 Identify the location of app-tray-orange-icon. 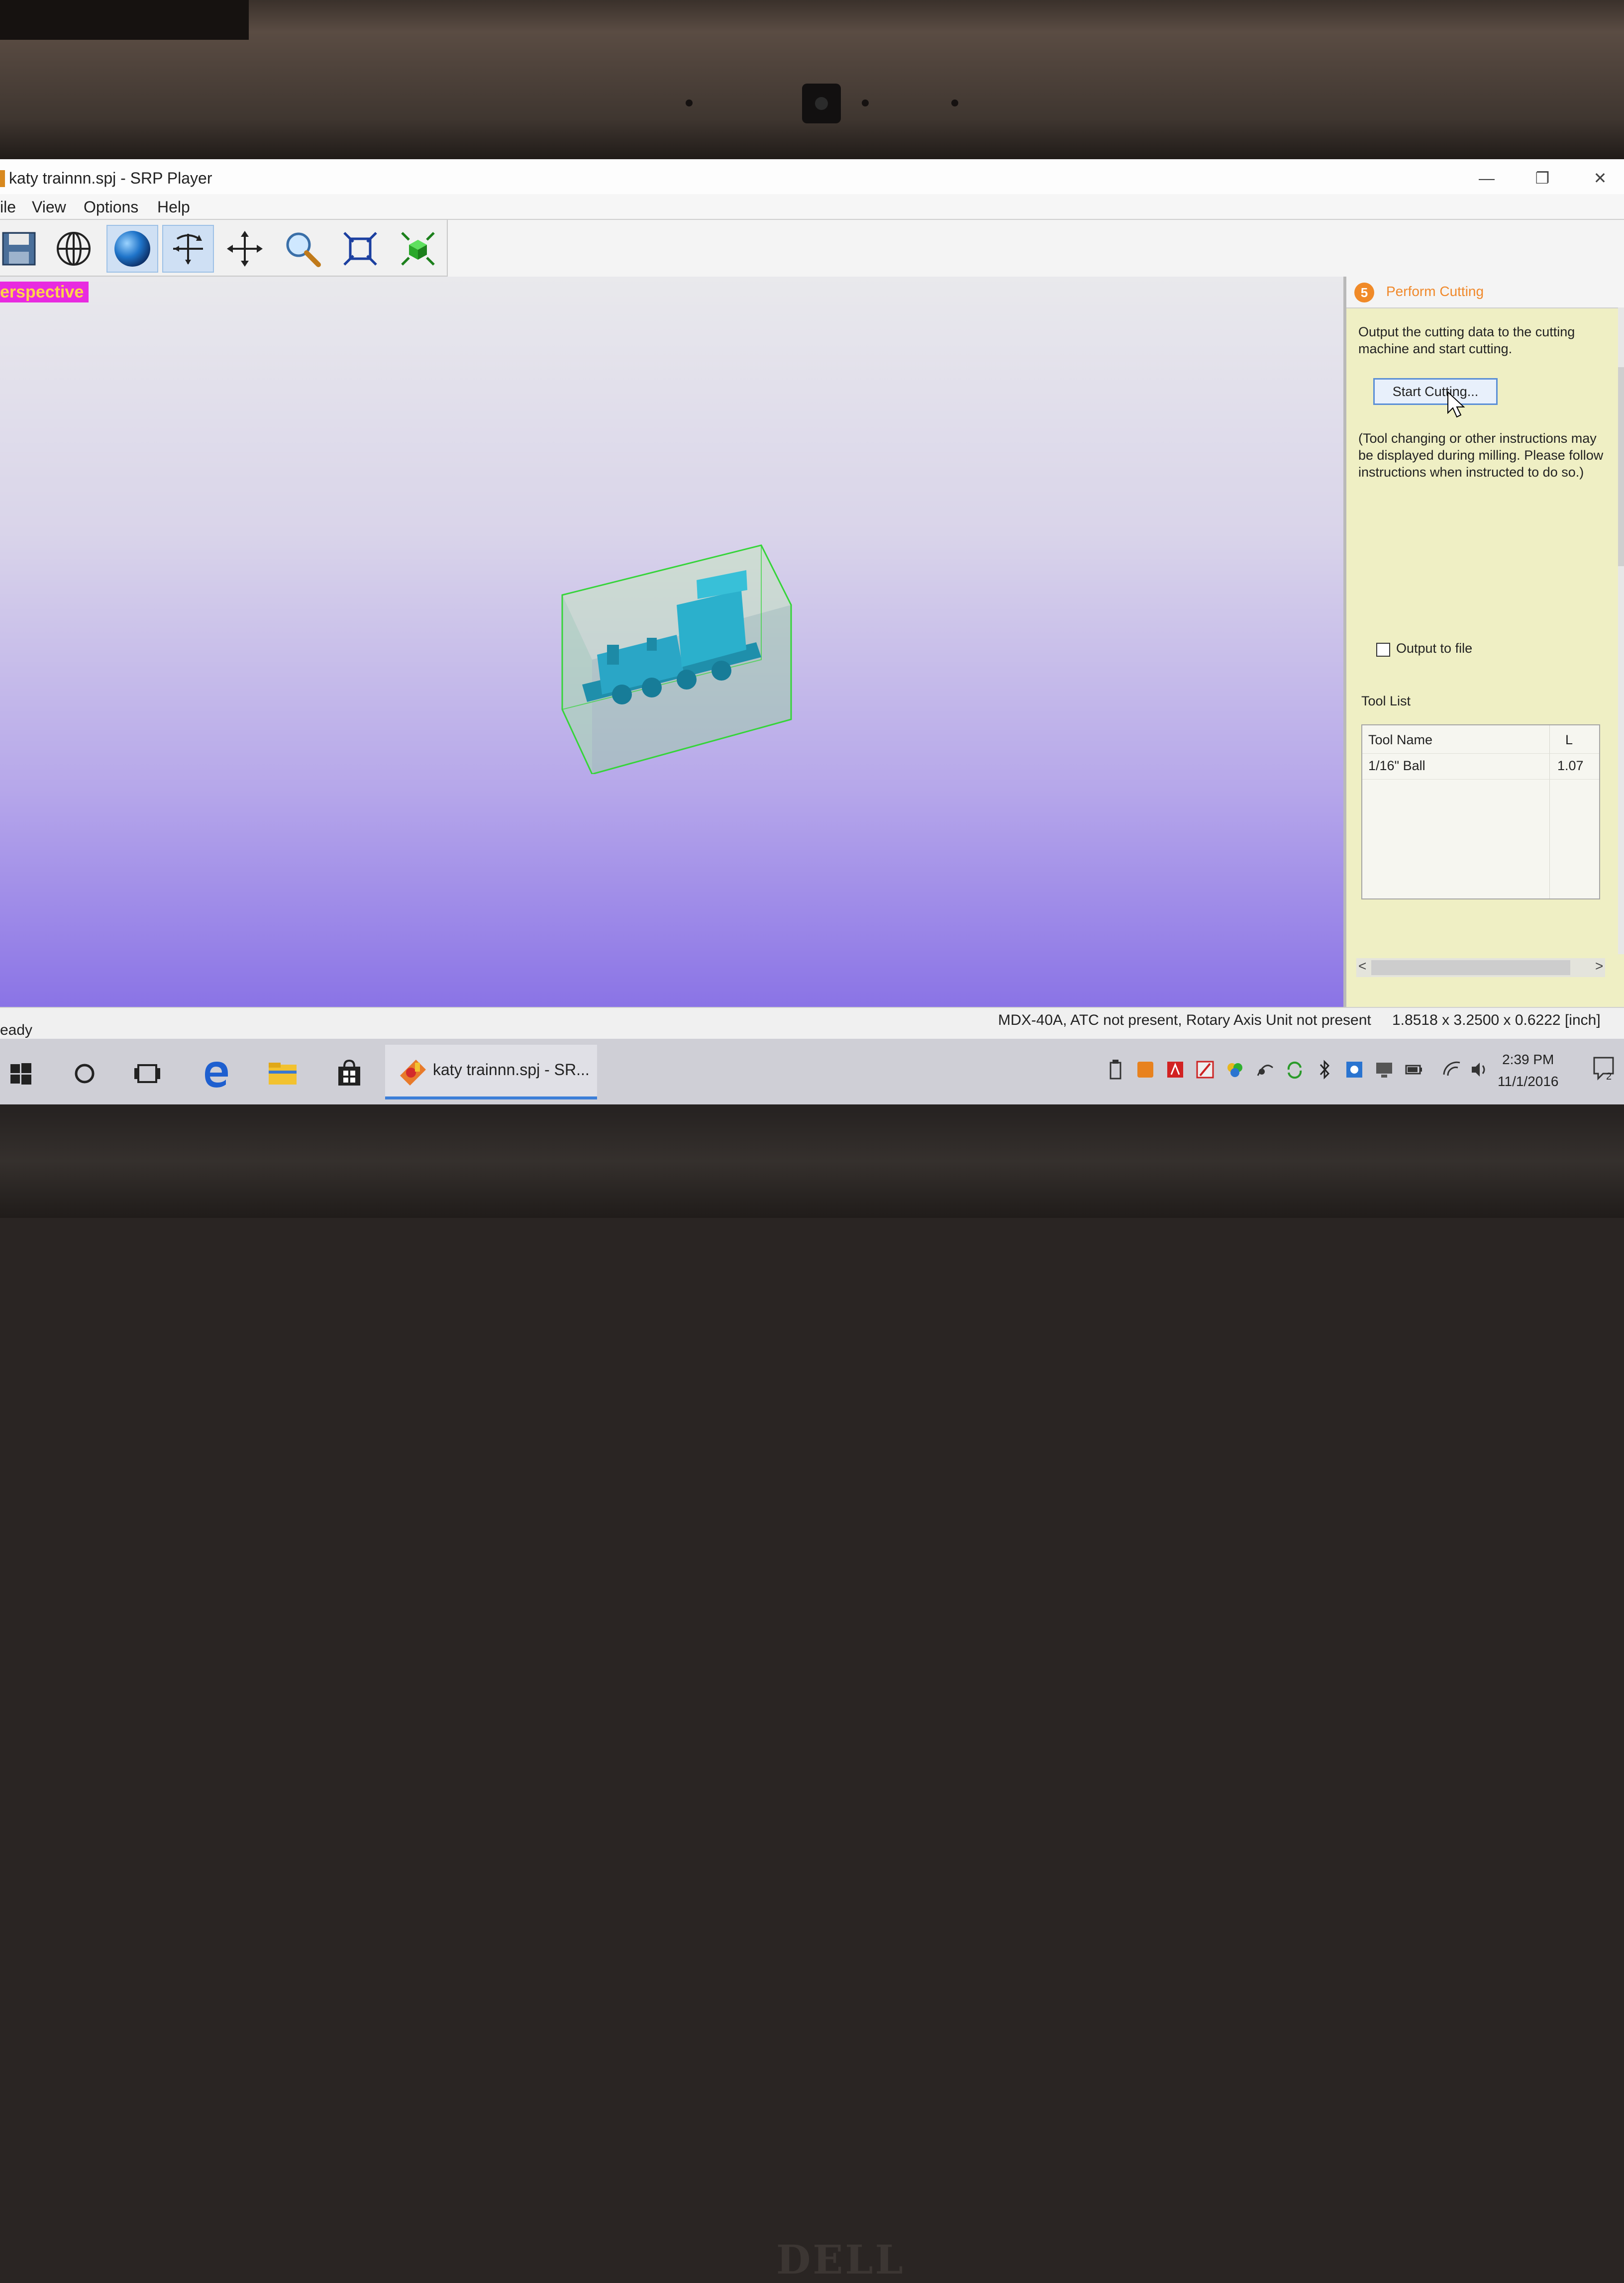
(1145, 1070).